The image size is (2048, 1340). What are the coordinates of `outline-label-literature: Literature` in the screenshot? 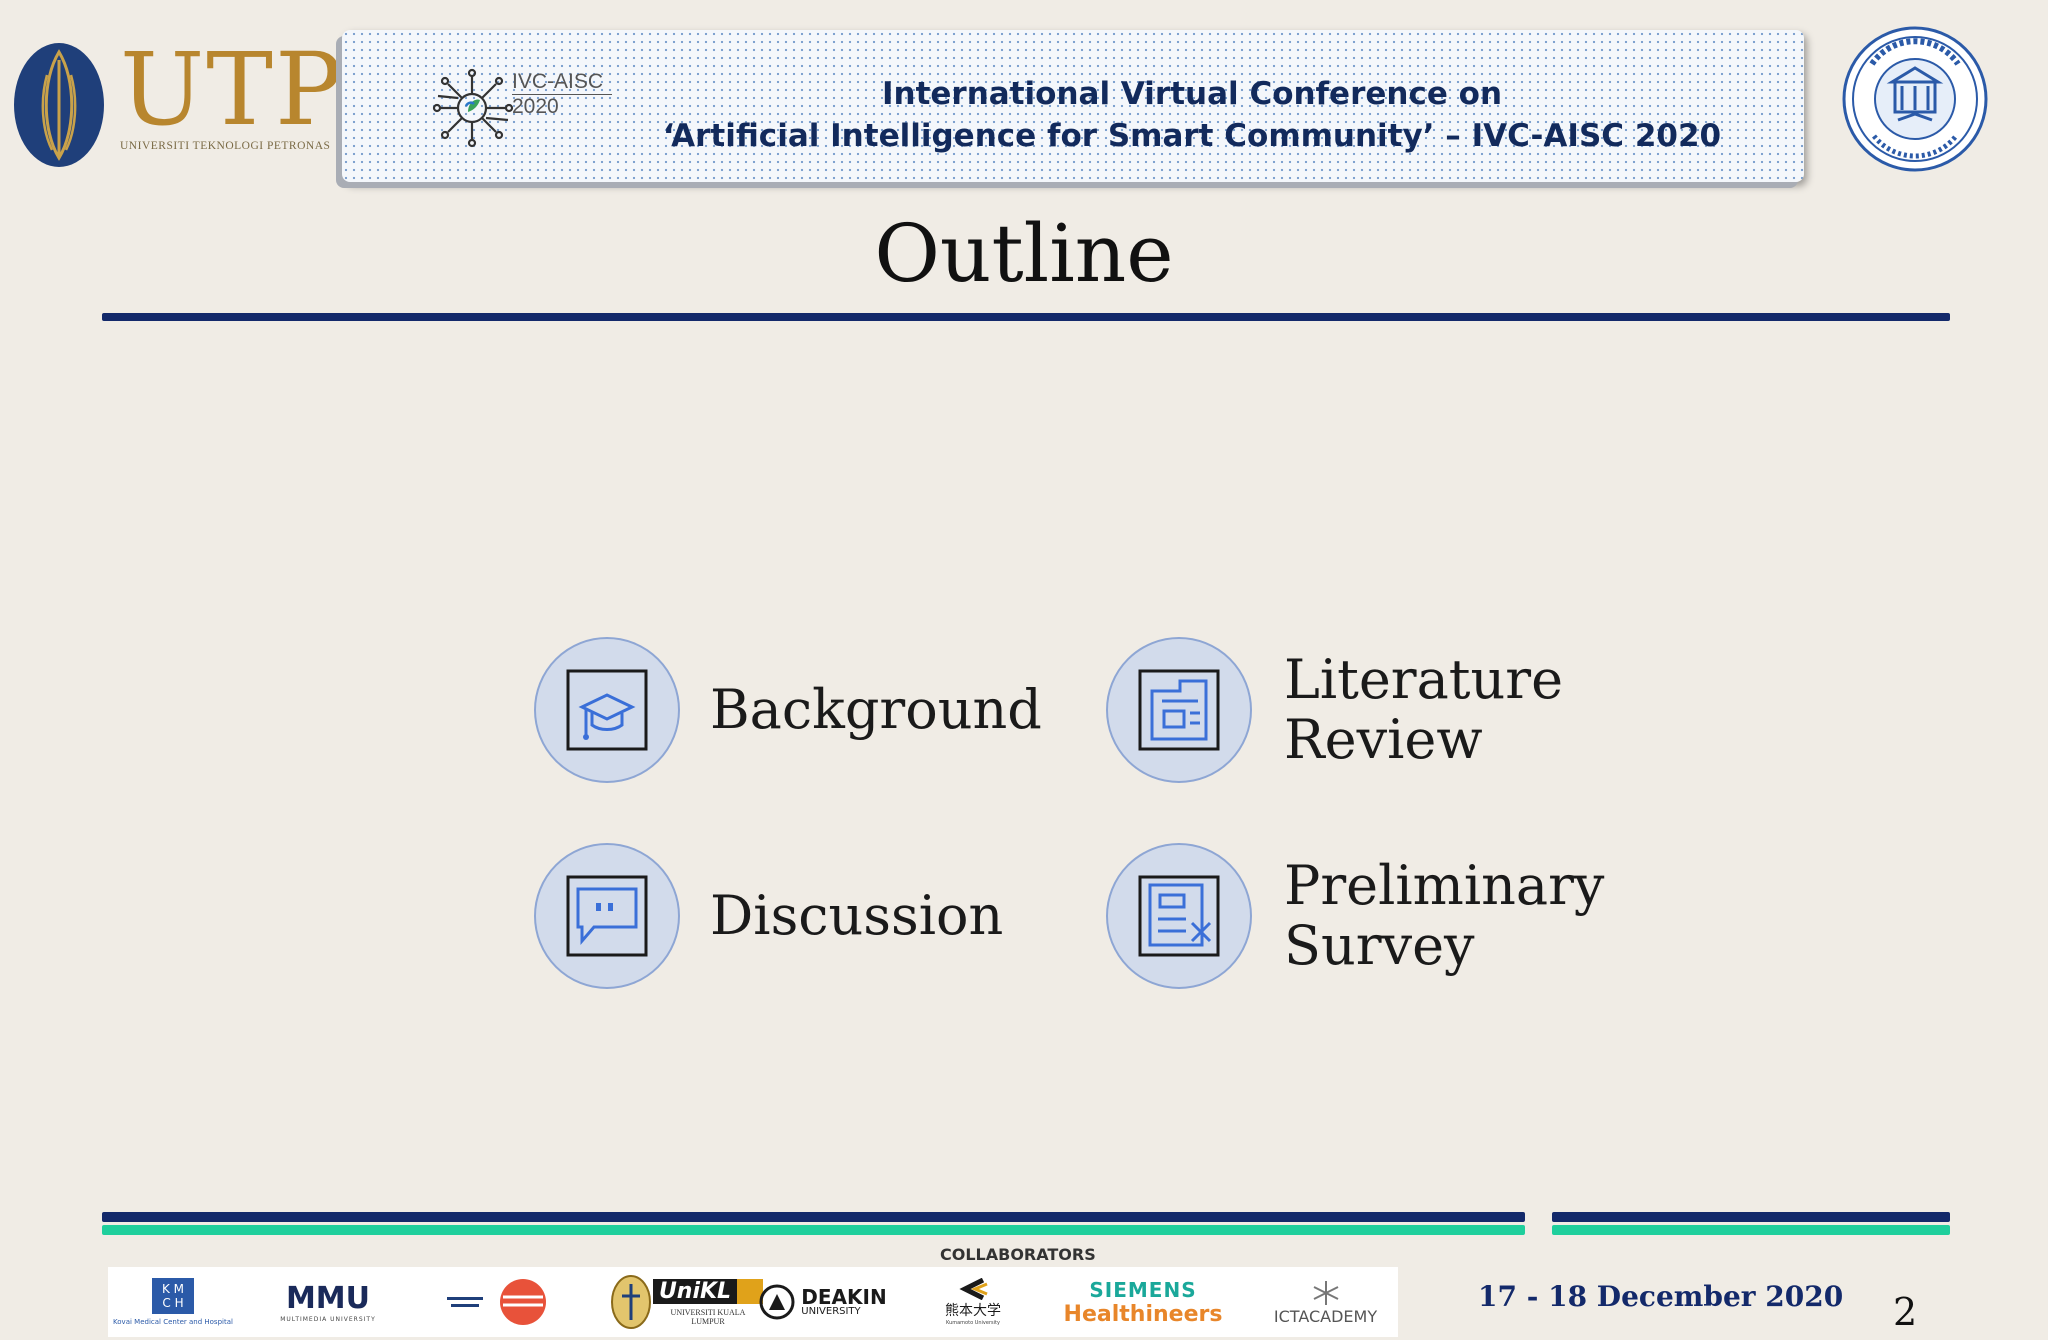 It's located at (1424, 679).